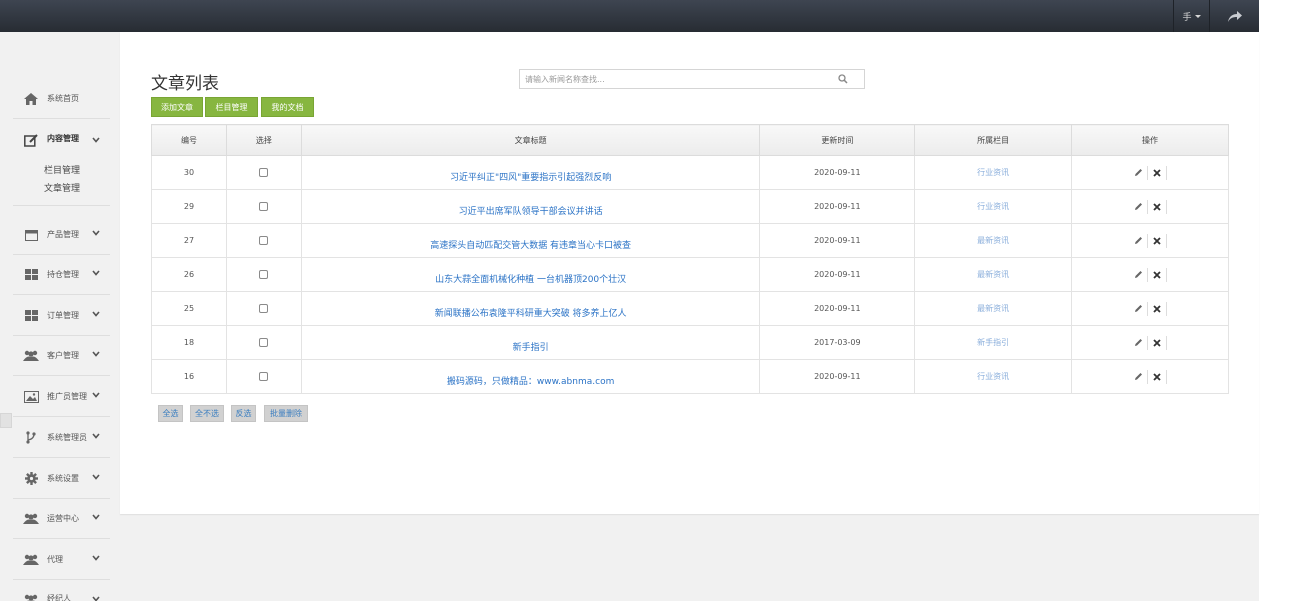  What do you see at coordinates (62, 169) in the screenshot?
I see `sub-item-columns: 栏目管理` at bounding box center [62, 169].